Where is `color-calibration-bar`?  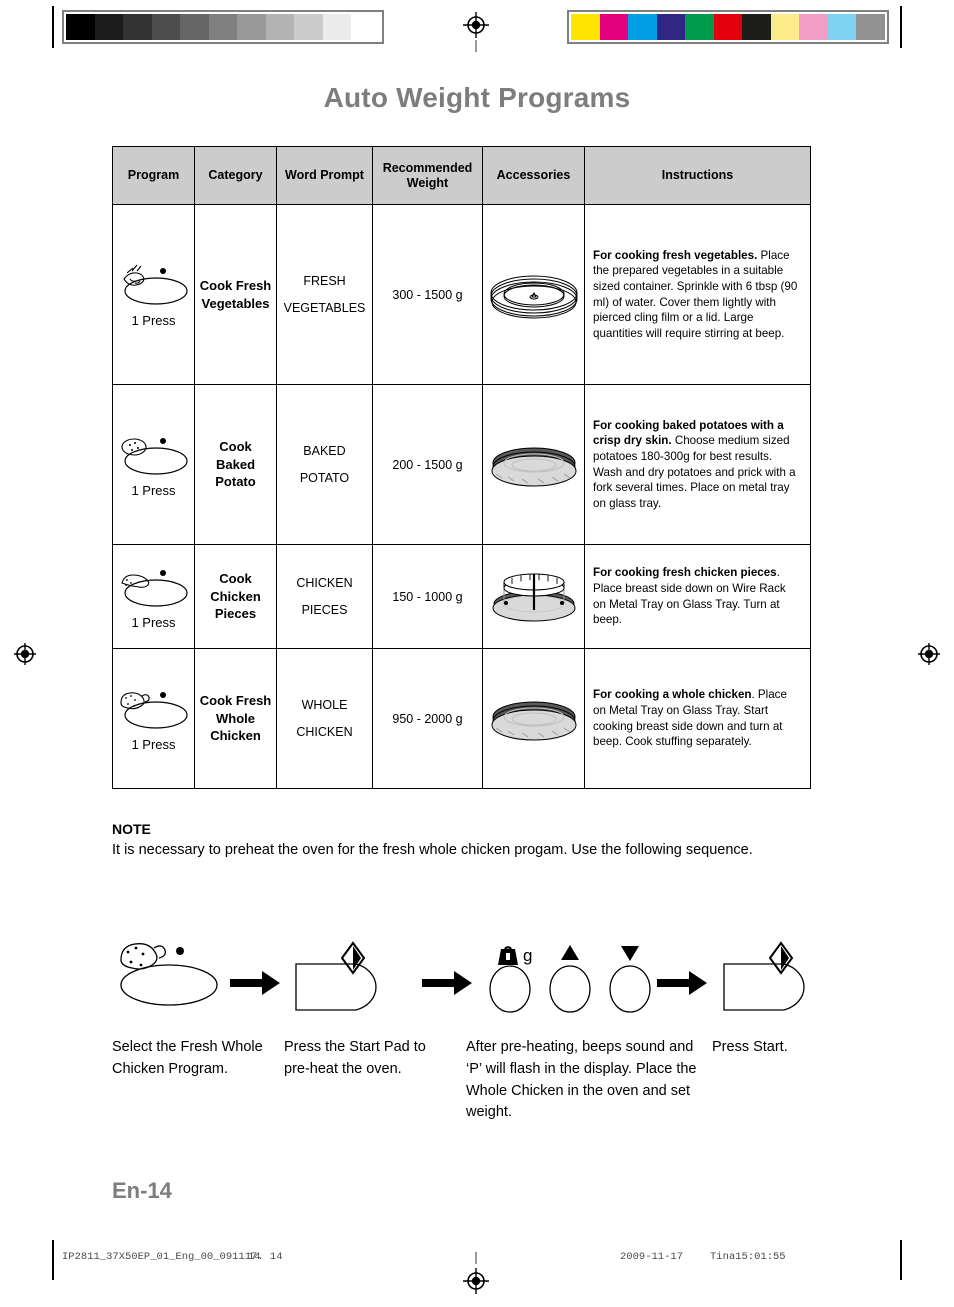 color-calibration-bar is located at coordinates (728, 27).